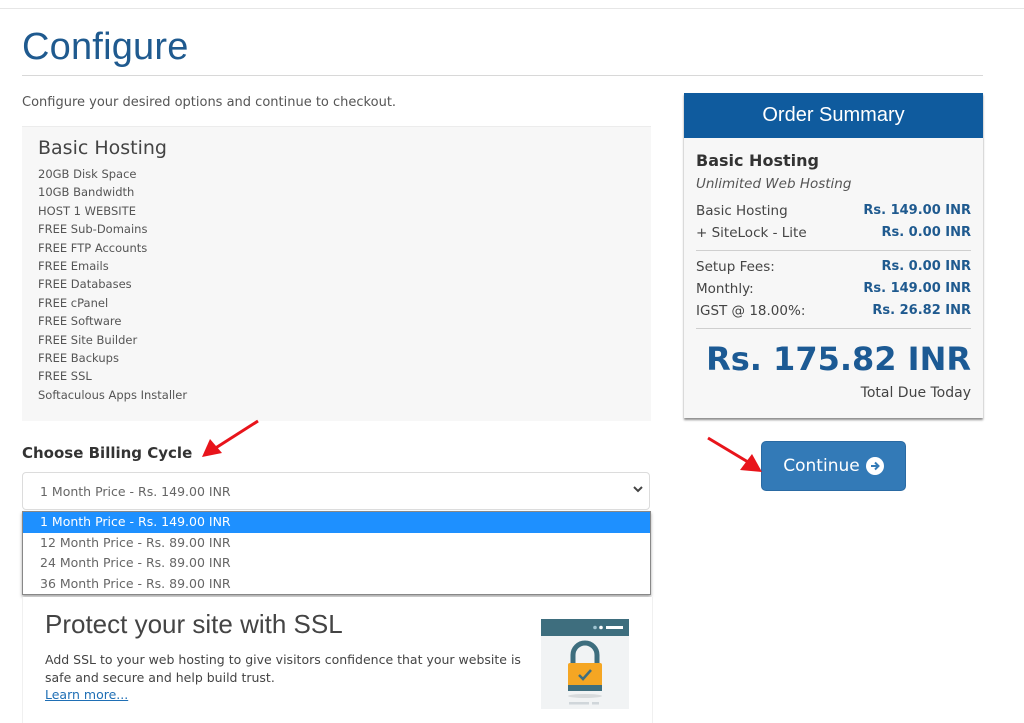 The height and width of the screenshot is (723, 1024). I want to click on title-divider, so click(502, 75).